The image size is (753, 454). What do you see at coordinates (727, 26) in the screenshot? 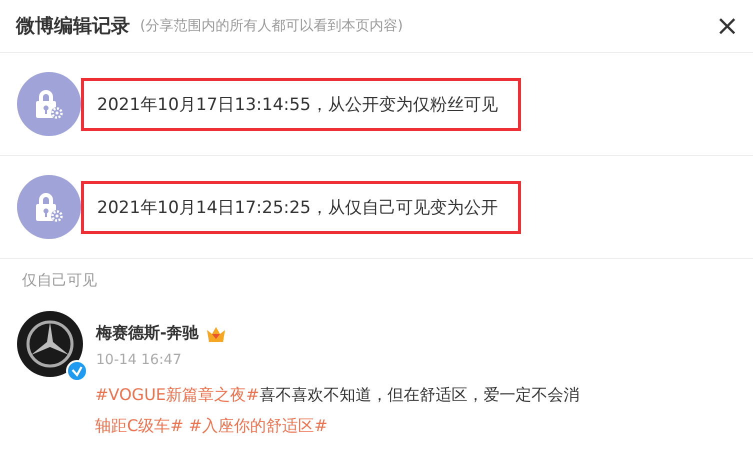
I see `close-button: ×` at bounding box center [727, 26].